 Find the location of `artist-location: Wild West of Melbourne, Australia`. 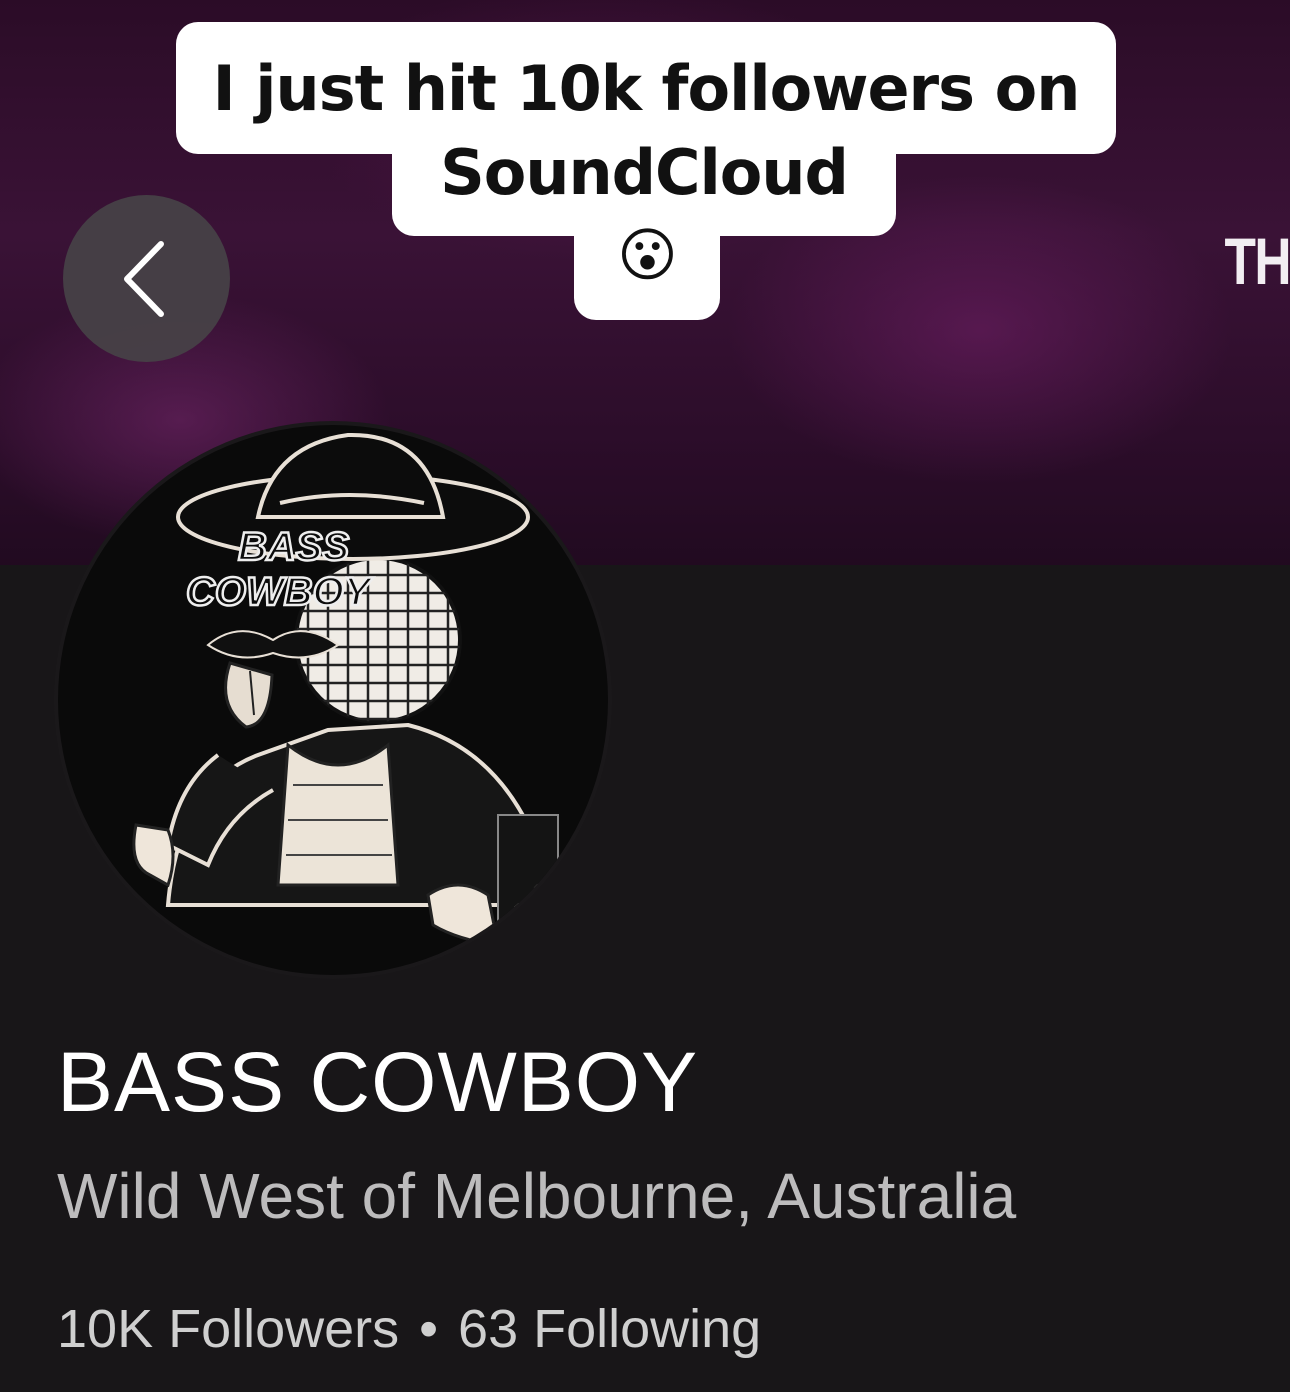

artist-location: Wild West of Melbourne, Australia is located at coordinates (537, 1196).